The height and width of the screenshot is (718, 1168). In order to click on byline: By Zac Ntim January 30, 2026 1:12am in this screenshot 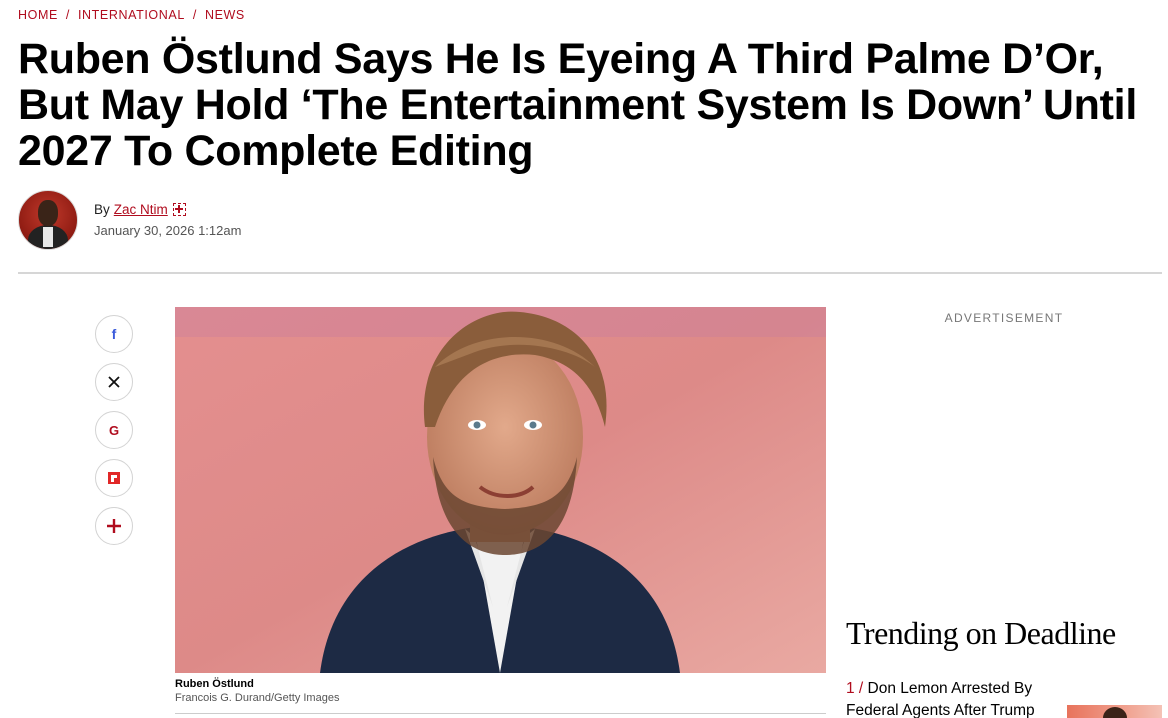, I will do `click(129, 220)`.